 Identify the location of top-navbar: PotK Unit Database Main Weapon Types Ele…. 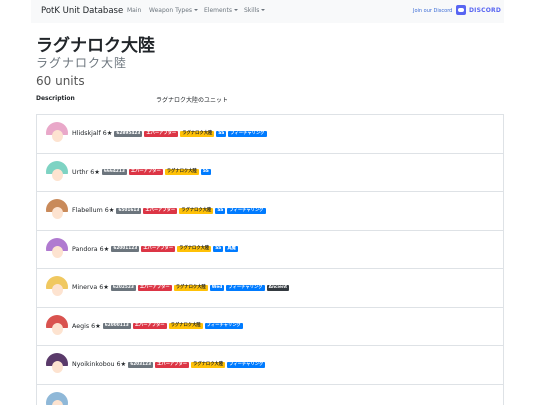
(267, 11).